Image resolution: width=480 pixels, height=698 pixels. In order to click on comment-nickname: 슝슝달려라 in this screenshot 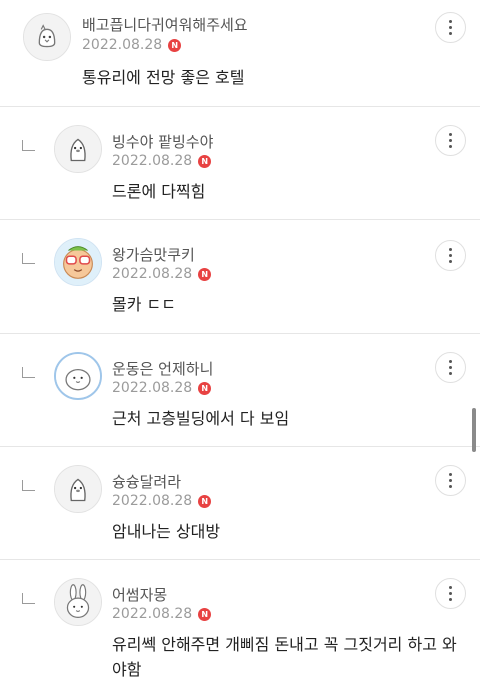, I will do `click(146, 481)`.